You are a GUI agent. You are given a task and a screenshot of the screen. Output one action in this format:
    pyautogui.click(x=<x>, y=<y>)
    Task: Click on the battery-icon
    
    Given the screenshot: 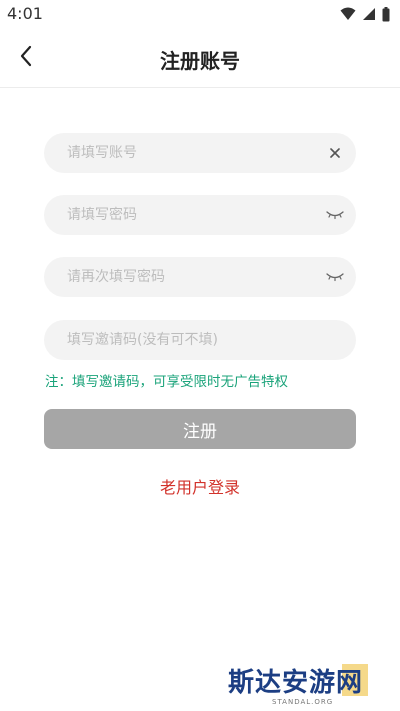 What is the action you would take?
    pyautogui.click(x=386, y=14)
    